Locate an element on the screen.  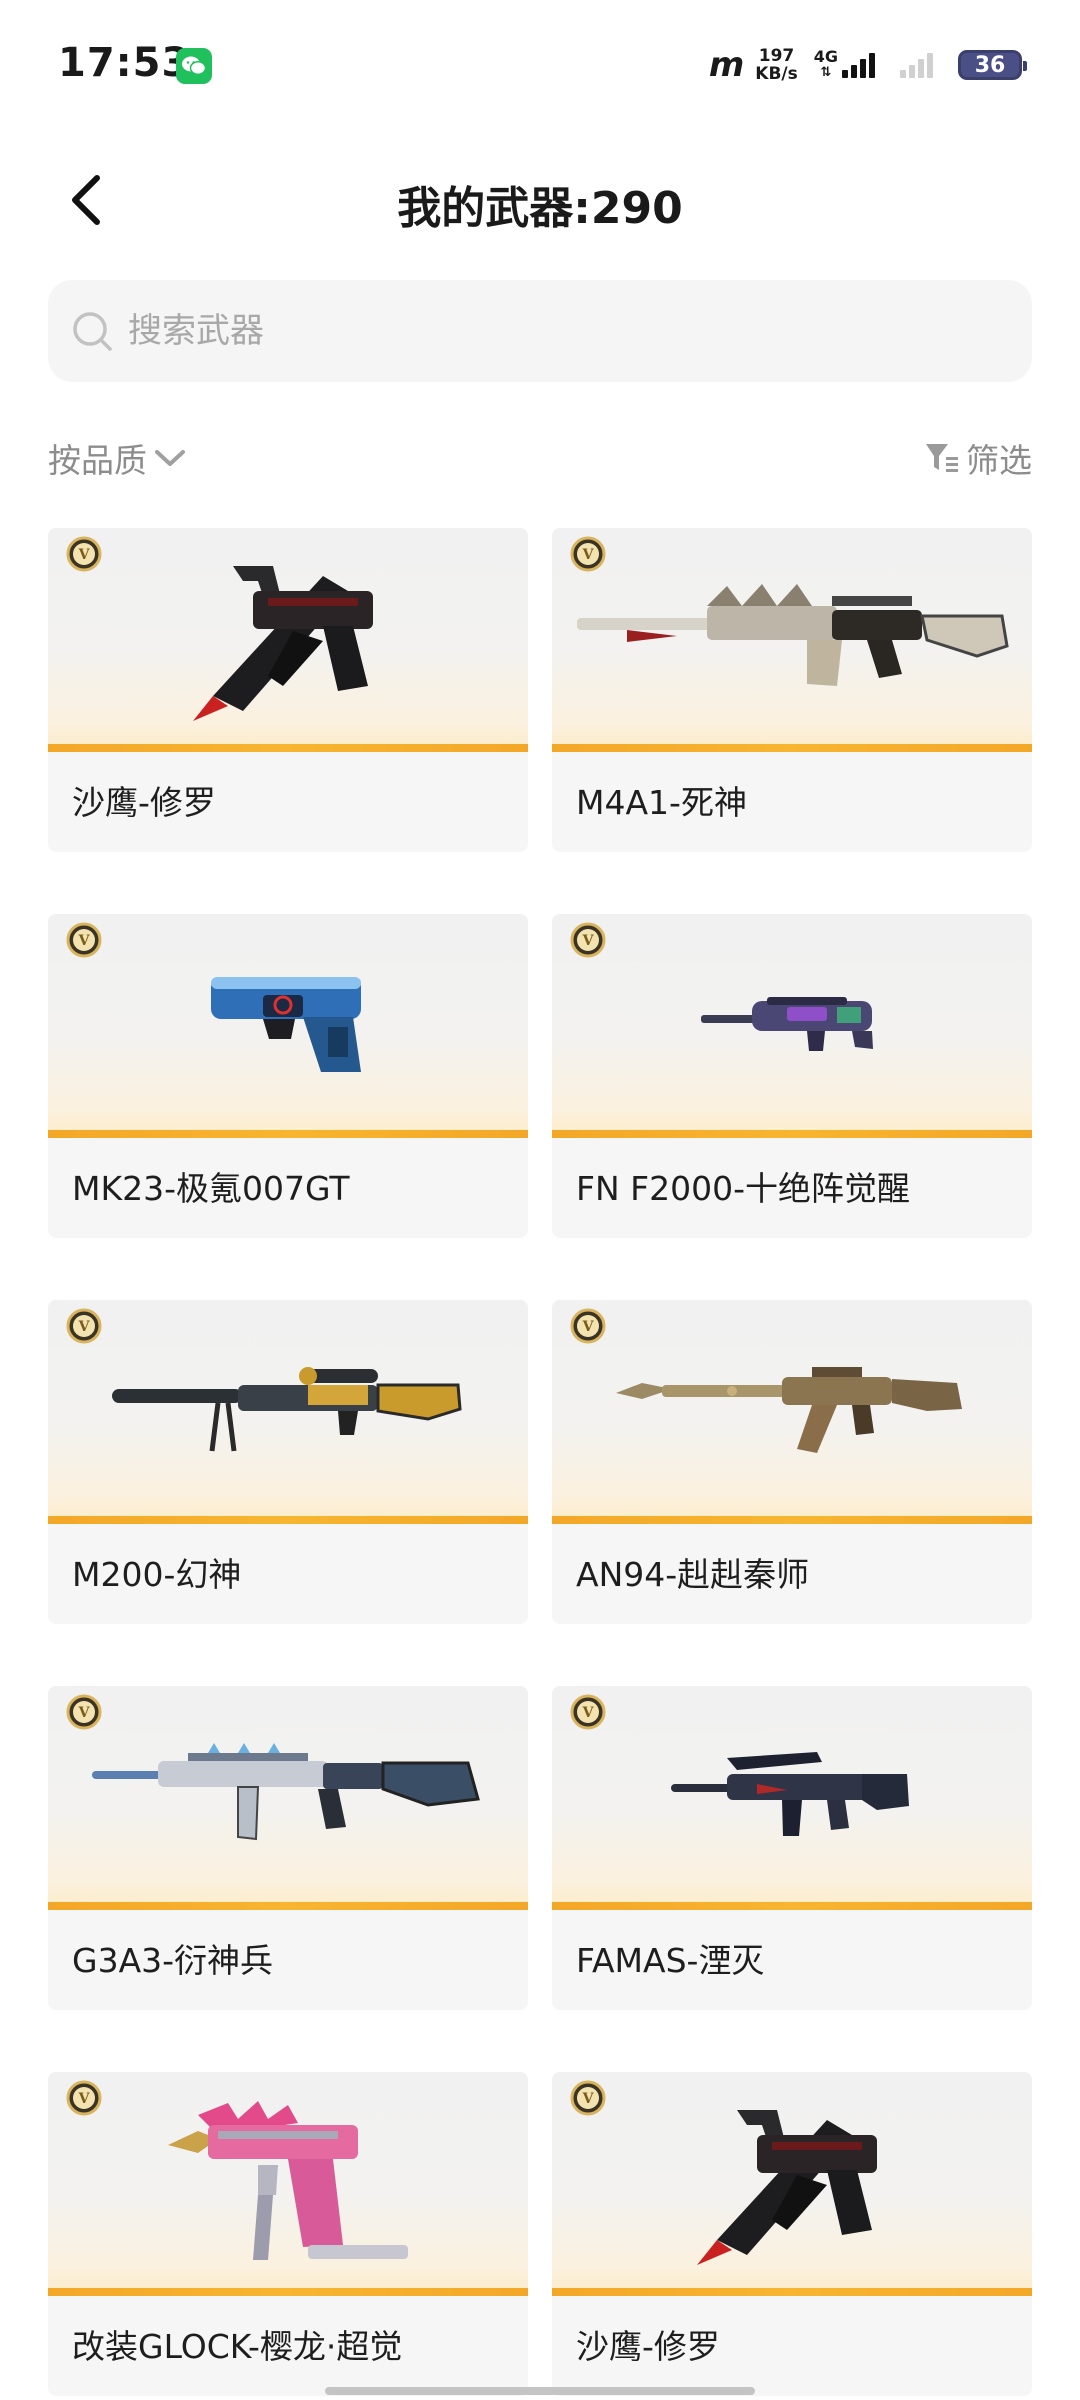
battery-level: 36 is located at coordinates (990, 65).